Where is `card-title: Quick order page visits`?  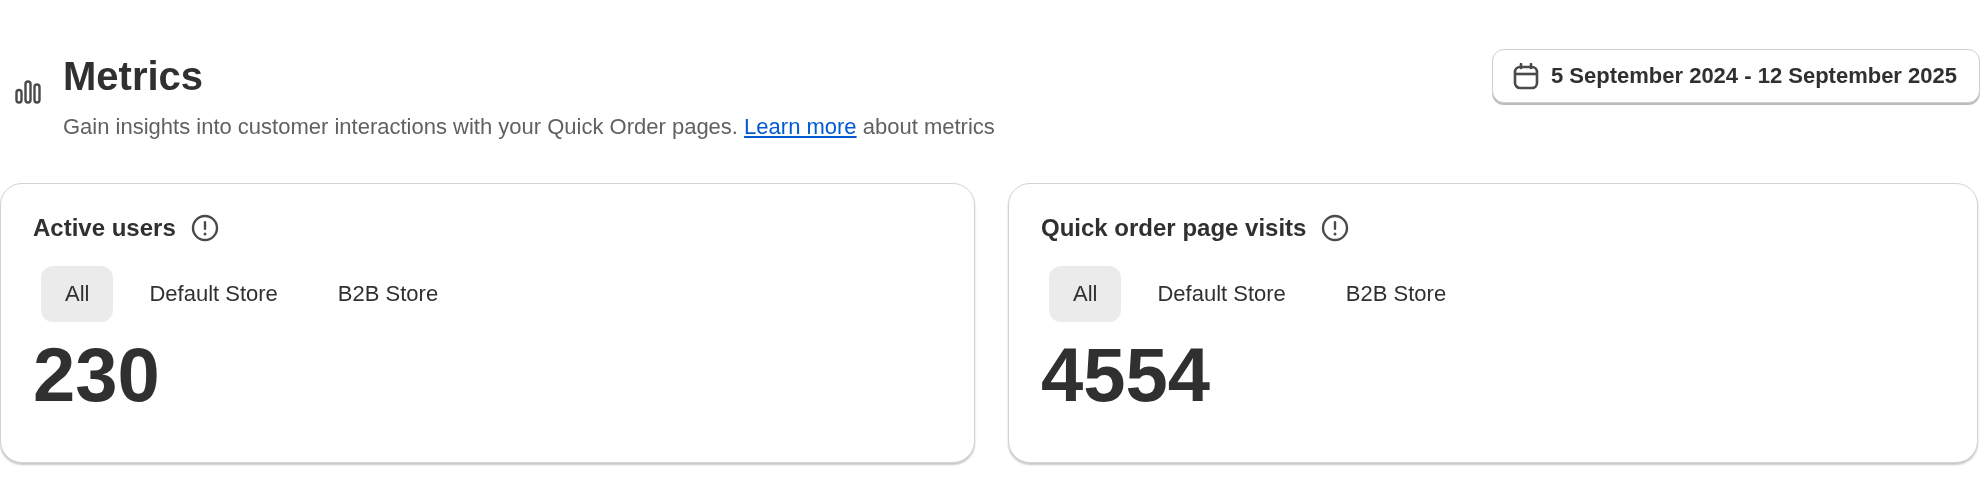
card-title: Quick order page visits is located at coordinates (1174, 228).